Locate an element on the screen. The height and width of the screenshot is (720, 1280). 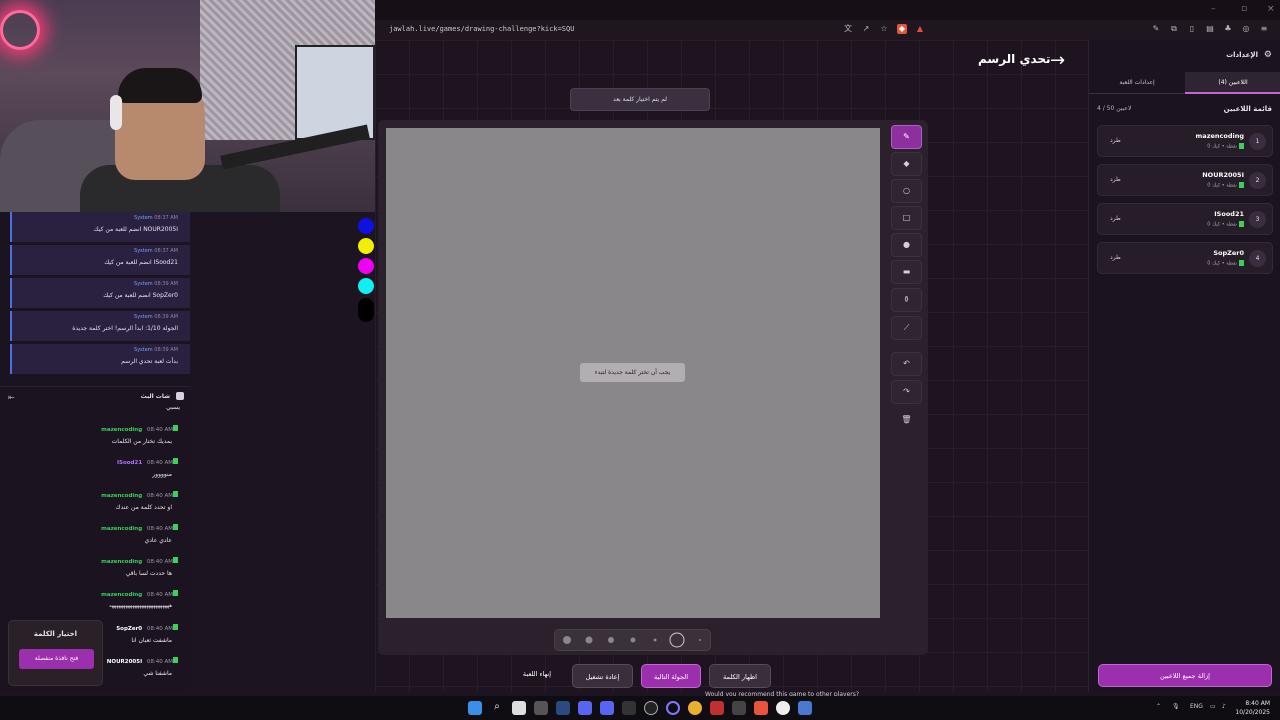
webcam-neon-light is located at coordinates (20, 30).